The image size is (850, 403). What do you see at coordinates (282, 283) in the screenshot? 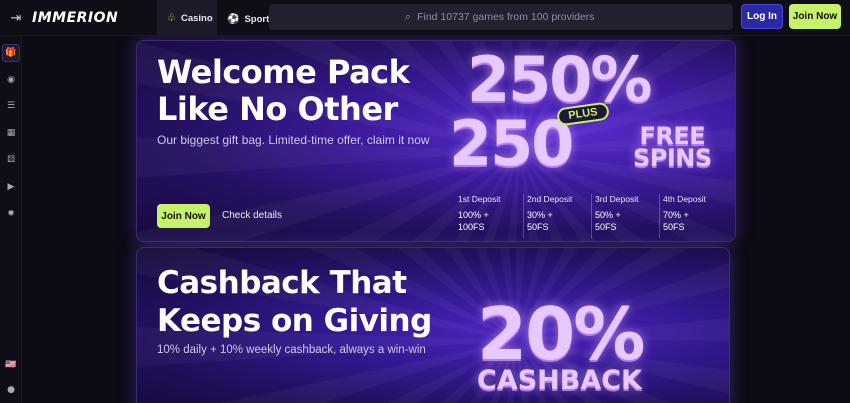
I see `banner2-title-line1: Cashback That` at bounding box center [282, 283].